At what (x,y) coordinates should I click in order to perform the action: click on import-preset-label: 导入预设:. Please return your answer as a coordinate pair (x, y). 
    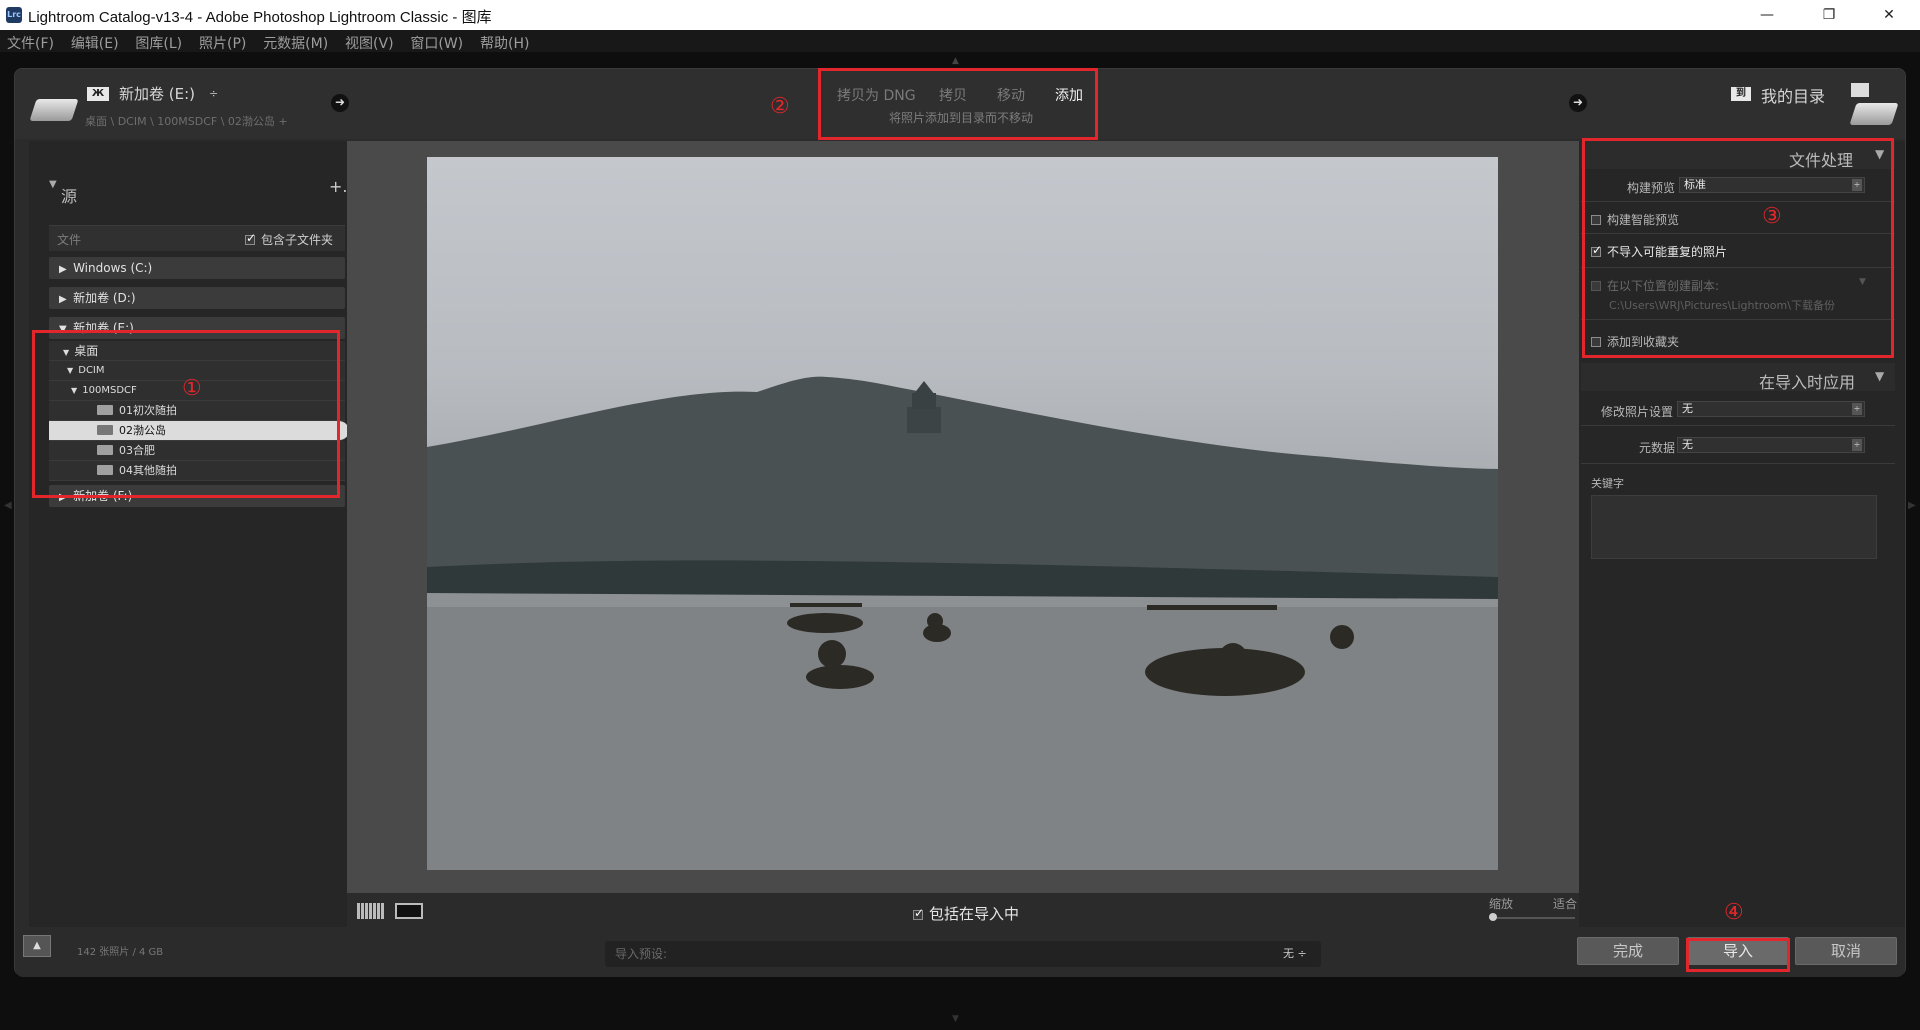
    Looking at the image, I should click on (641, 954).